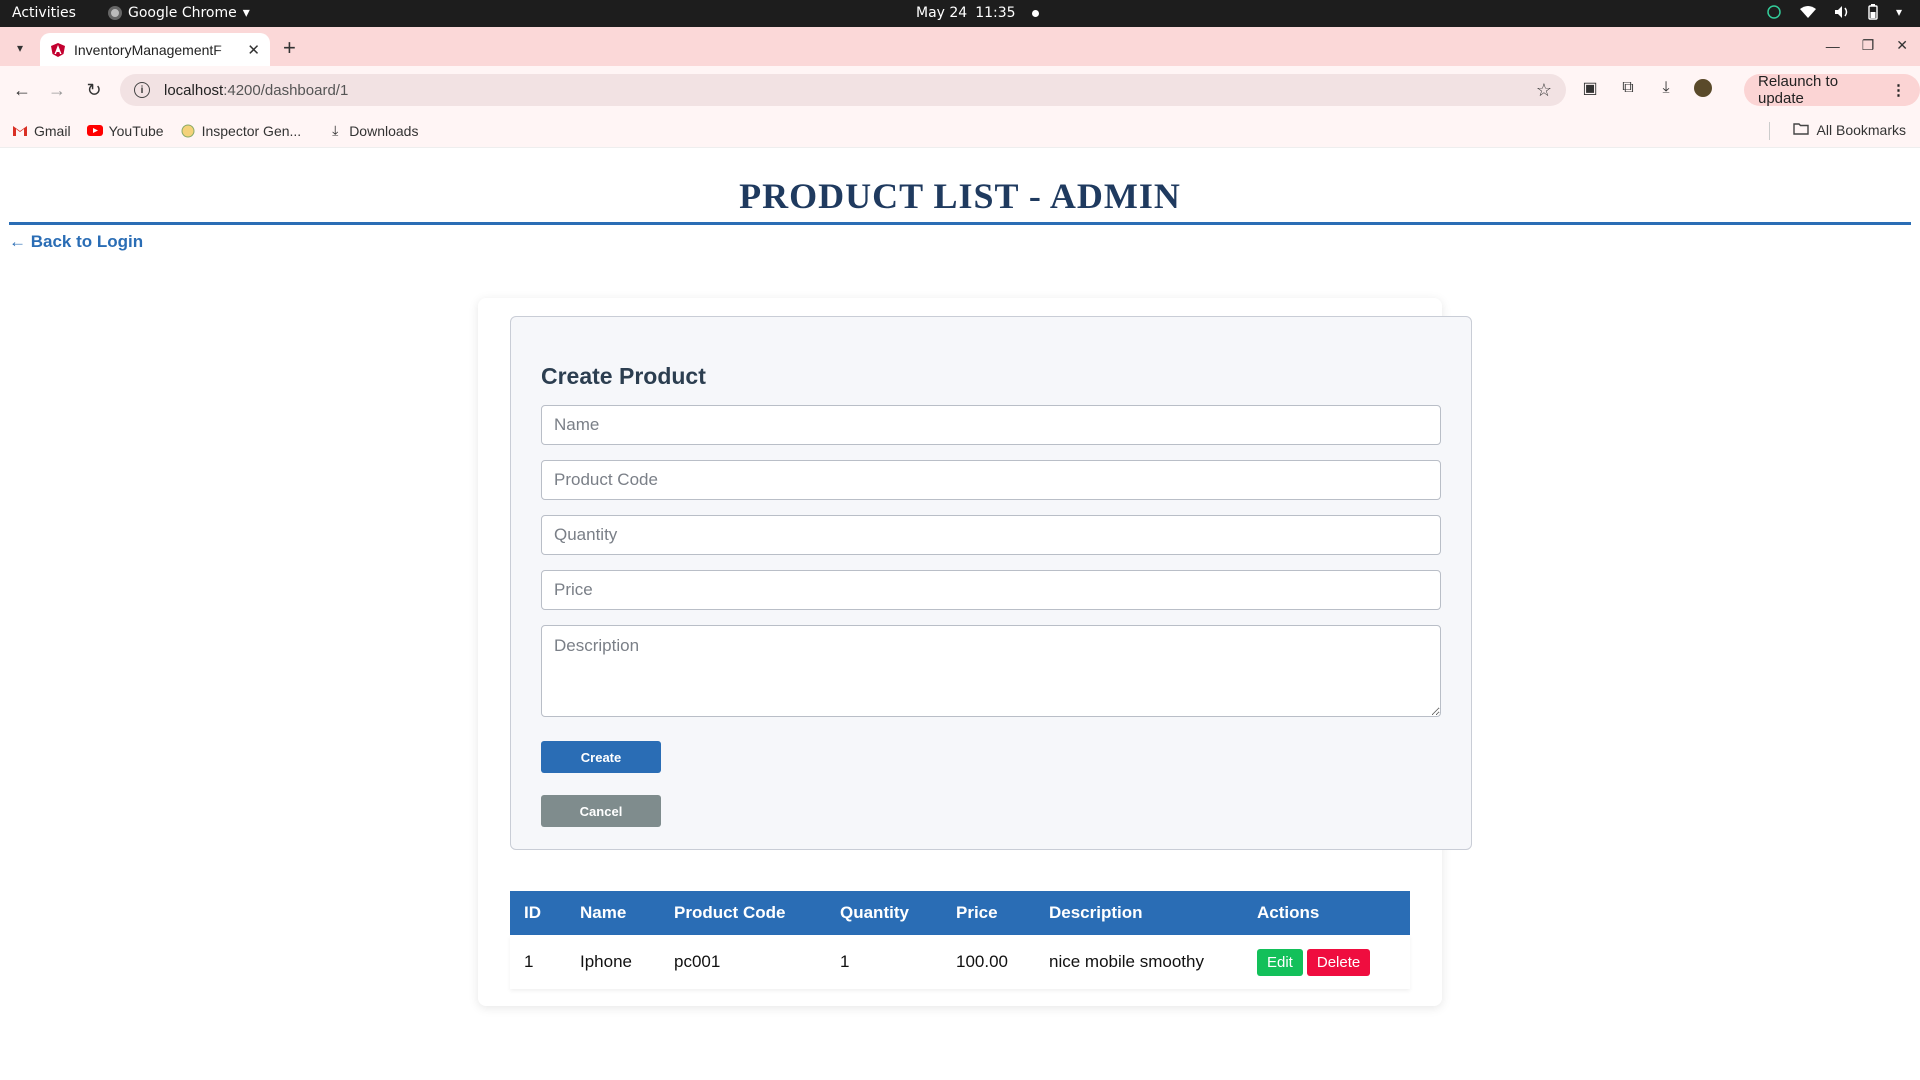 Image resolution: width=1920 pixels, height=1080 pixels. I want to click on create-button: Create, so click(601, 757).